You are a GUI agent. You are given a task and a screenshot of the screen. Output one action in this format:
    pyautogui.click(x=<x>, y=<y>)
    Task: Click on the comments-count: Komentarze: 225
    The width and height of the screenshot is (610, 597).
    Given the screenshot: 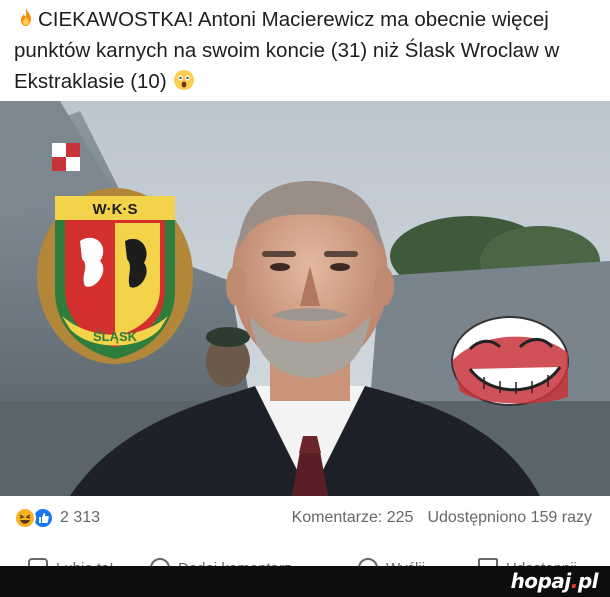 What is the action you would take?
    pyautogui.click(x=353, y=517)
    